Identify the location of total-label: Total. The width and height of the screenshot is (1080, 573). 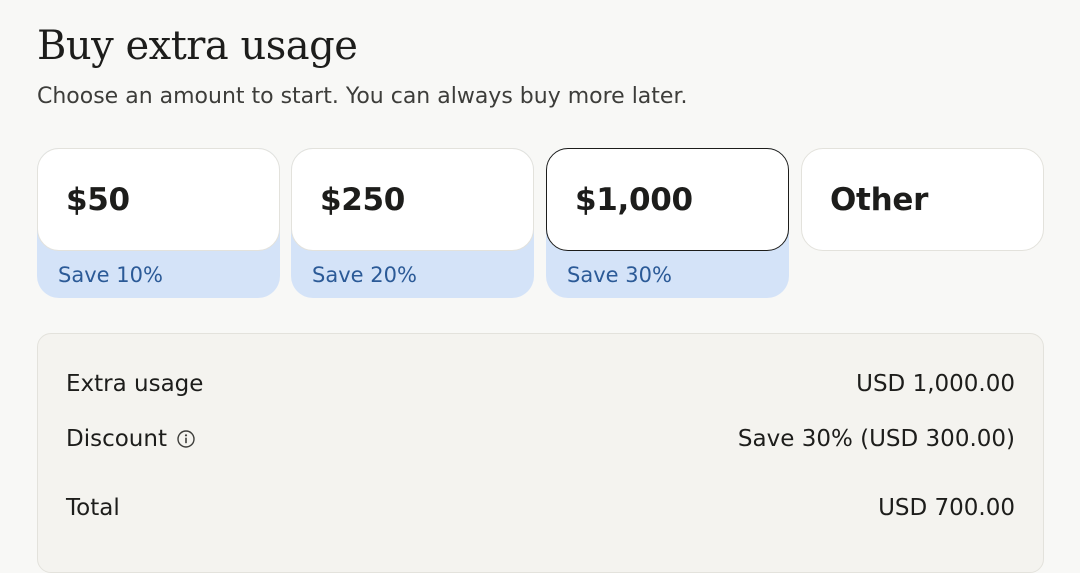
(93, 508).